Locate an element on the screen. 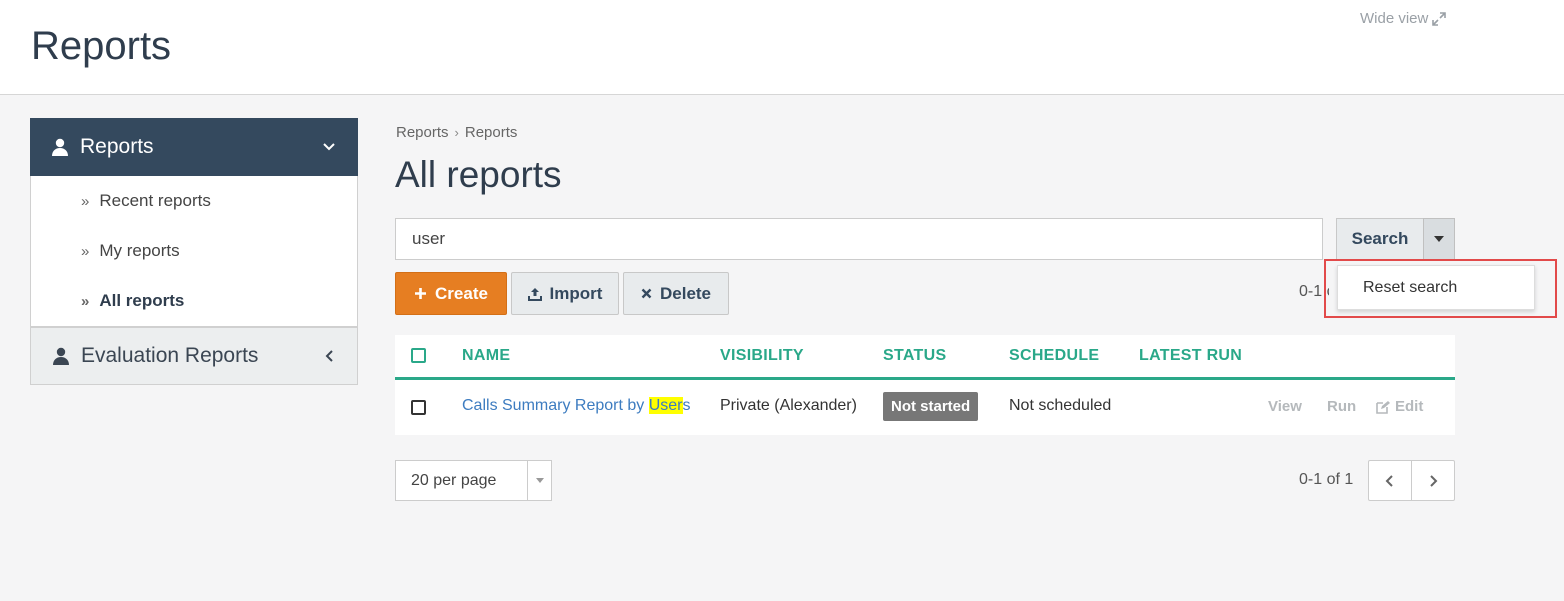  search-button: Search is located at coordinates (1380, 239).